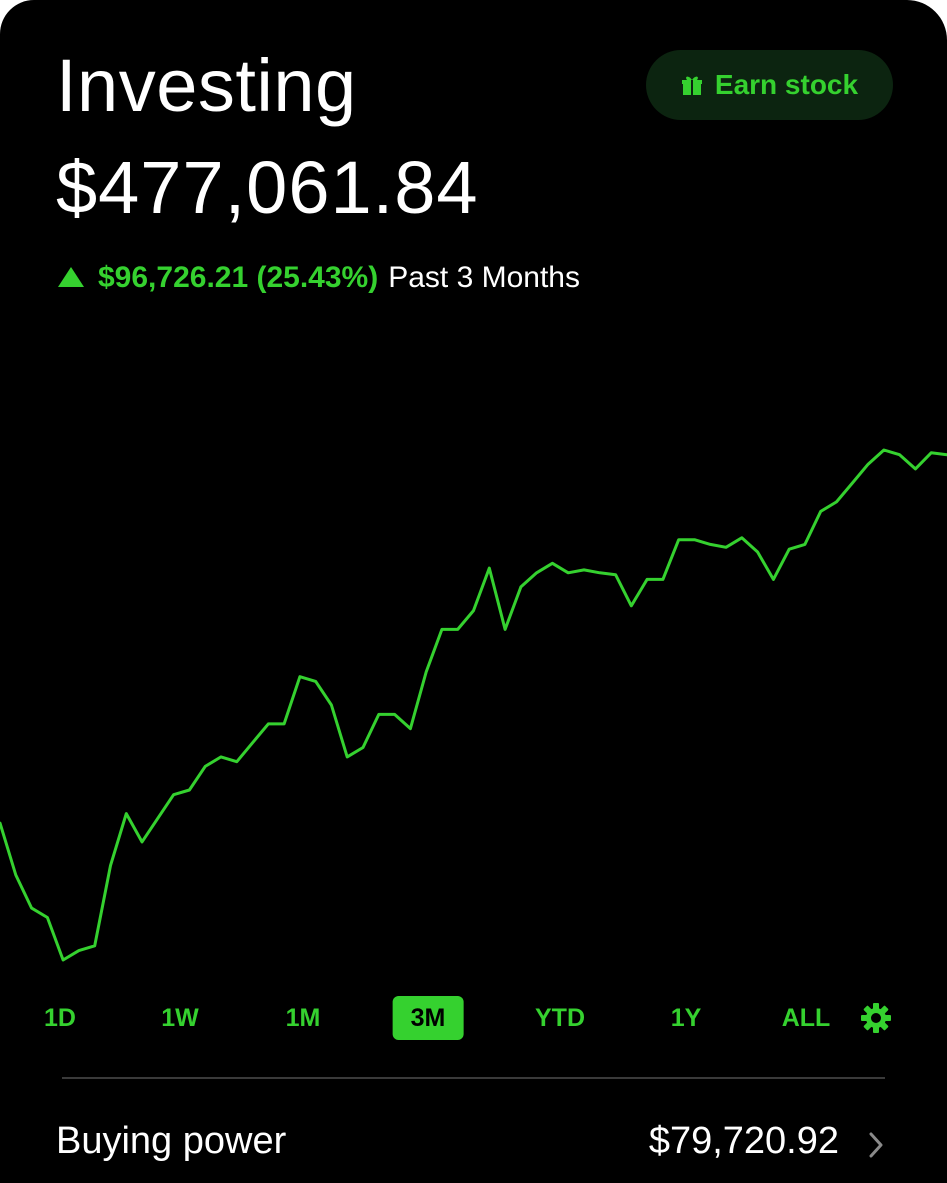 The image size is (947, 1183). I want to click on buying-power-row: Buying power $79,720.92, so click(473, 1145).